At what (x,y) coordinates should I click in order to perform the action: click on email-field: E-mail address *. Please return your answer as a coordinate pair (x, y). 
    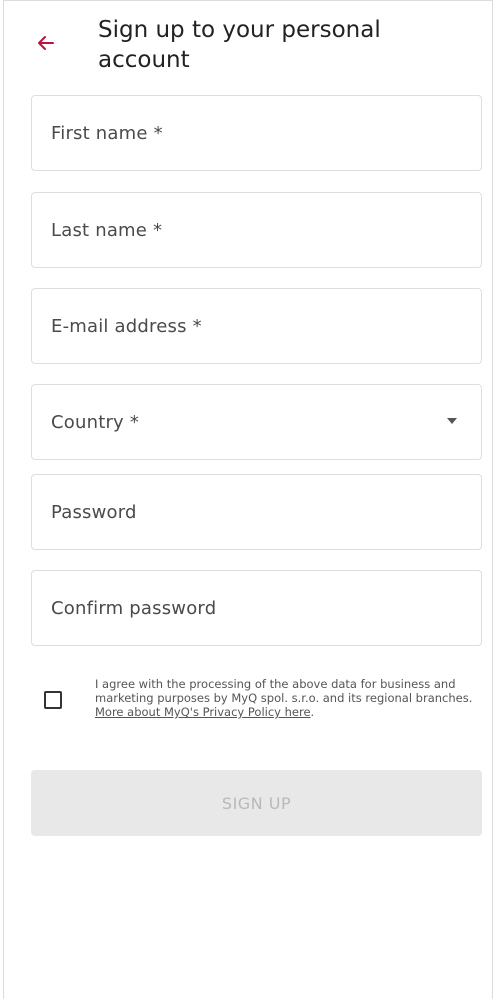
    Looking at the image, I should click on (256, 326).